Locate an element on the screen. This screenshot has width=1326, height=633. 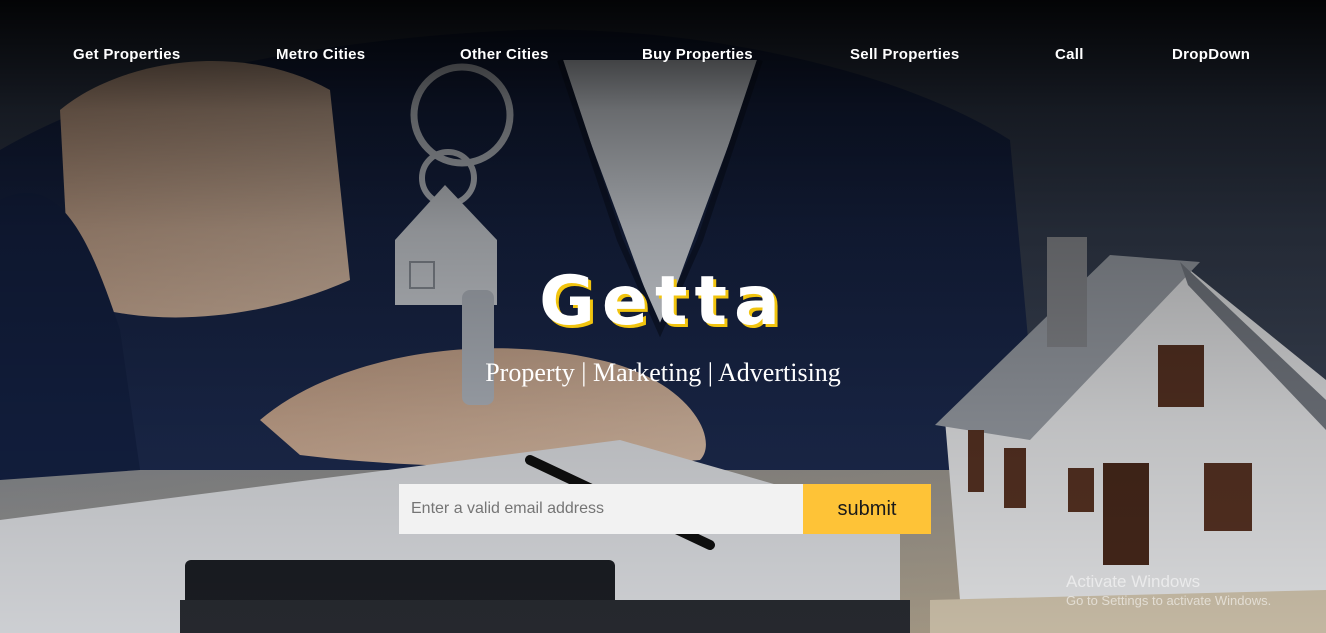
email-signup-form: submit is located at coordinates (665, 509).